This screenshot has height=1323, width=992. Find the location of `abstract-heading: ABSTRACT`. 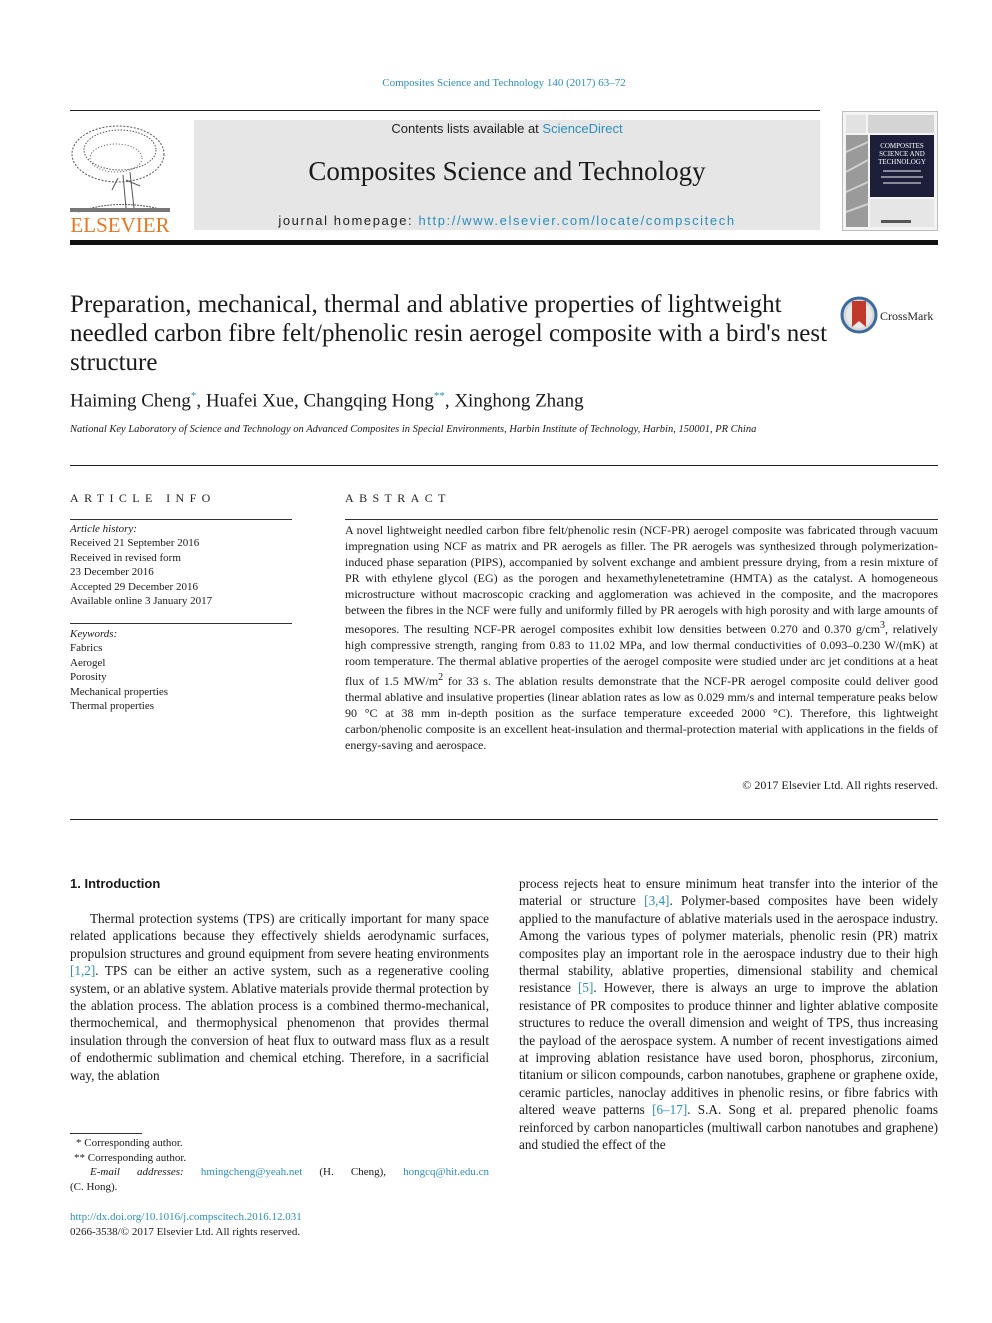

abstract-heading: ABSTRACT is located at coordinates (398, 498).